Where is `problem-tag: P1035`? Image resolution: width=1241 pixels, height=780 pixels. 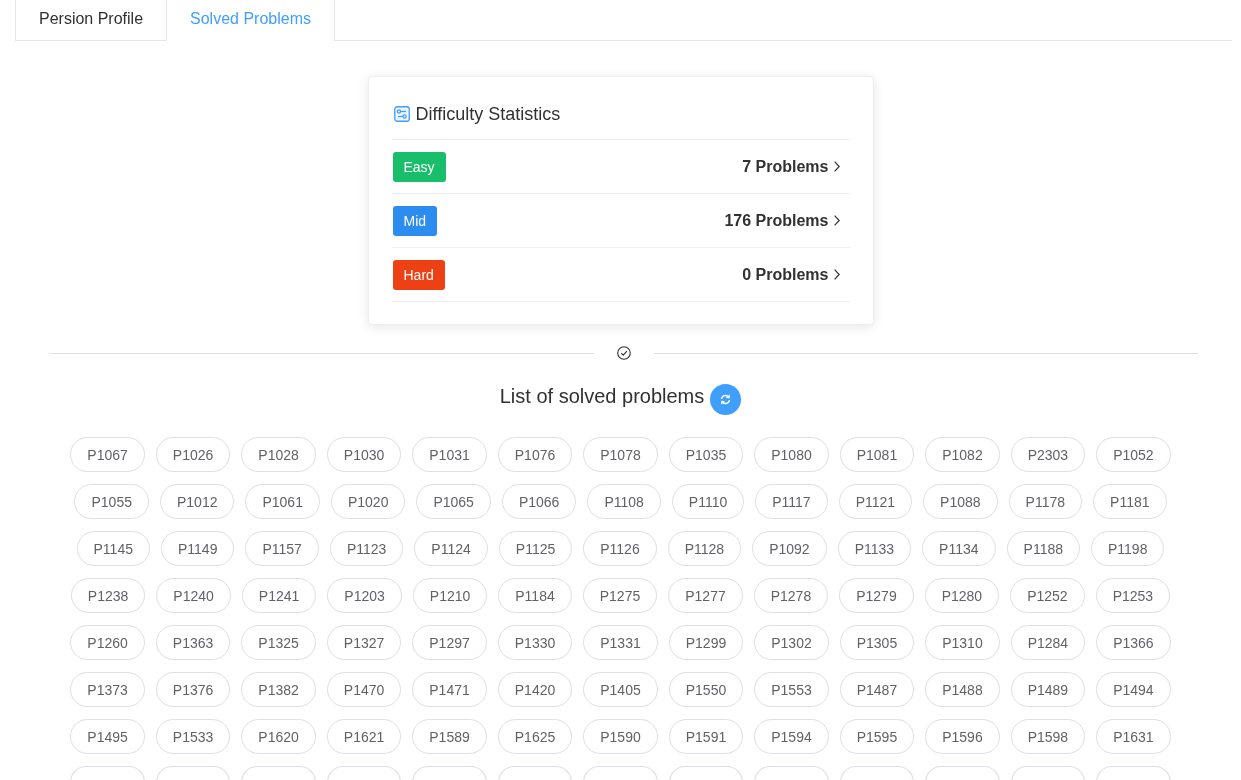
problem-tag: P1035 is located at coordinates (706, 454).